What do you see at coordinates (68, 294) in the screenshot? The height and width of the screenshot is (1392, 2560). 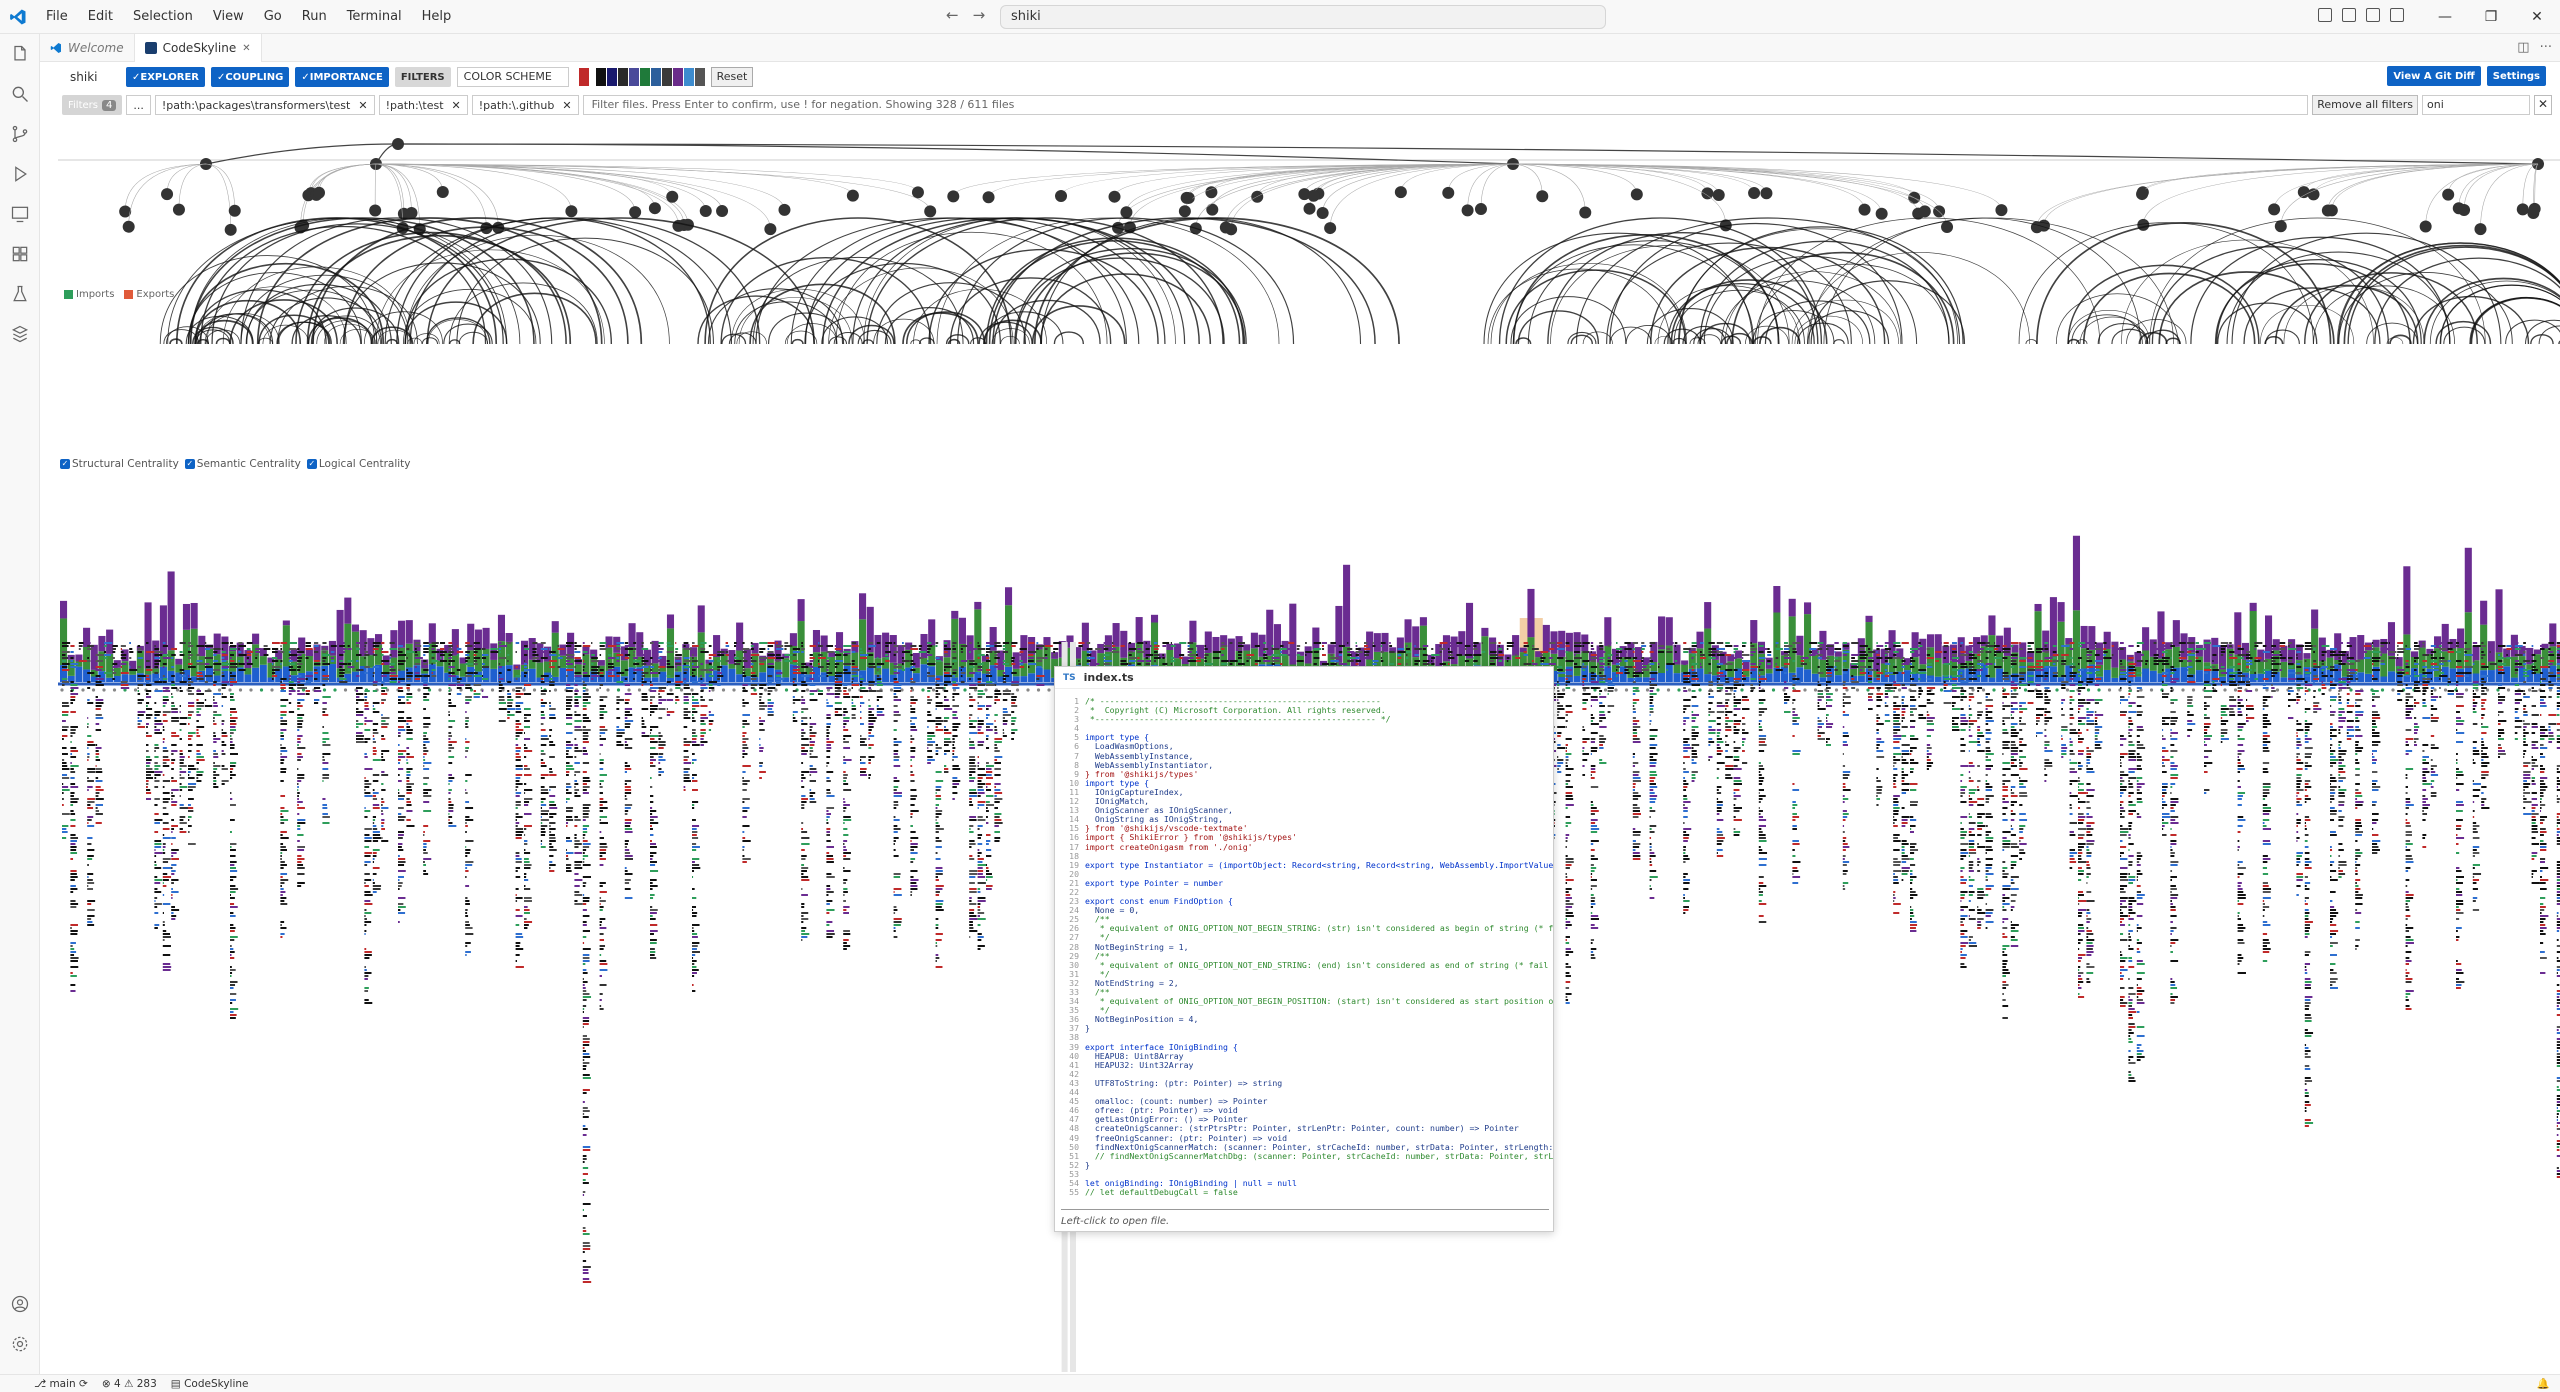 I see `imports-swatch` at bounding box center [68, 294].